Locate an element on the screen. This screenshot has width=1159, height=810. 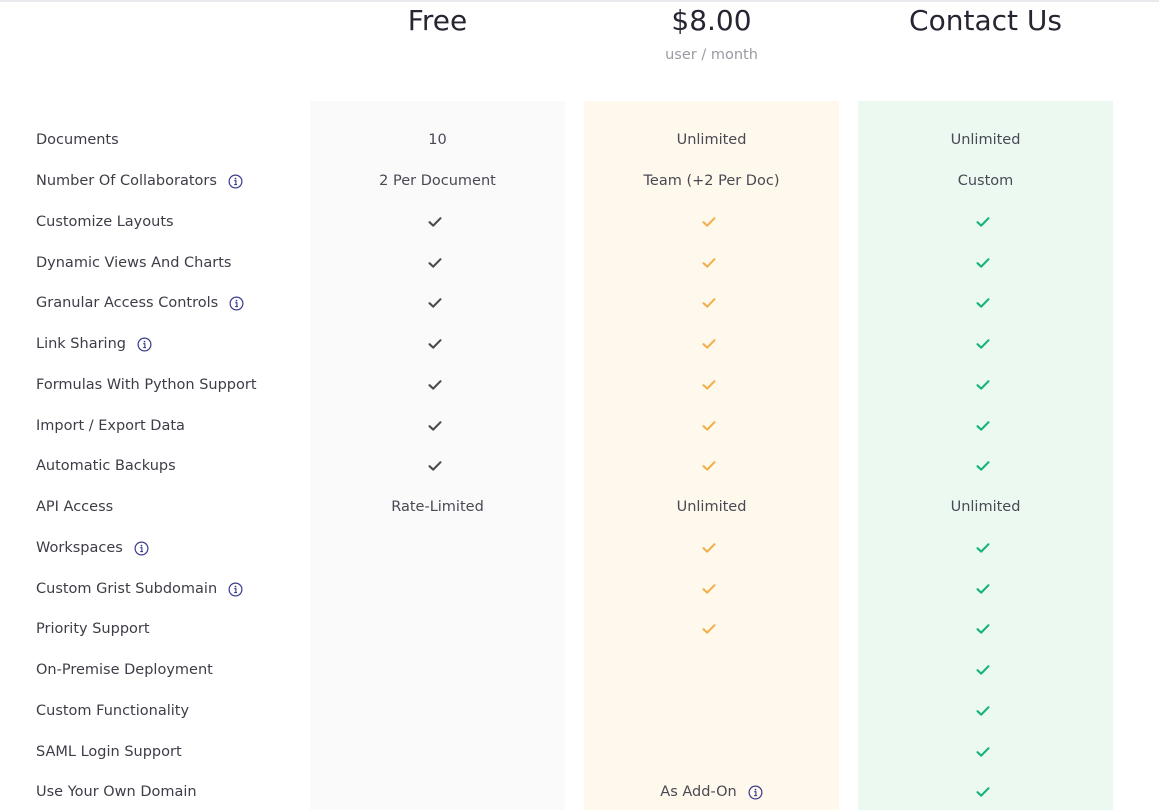
cell-value: 2 Per Document is located at coordinates (437, 181).